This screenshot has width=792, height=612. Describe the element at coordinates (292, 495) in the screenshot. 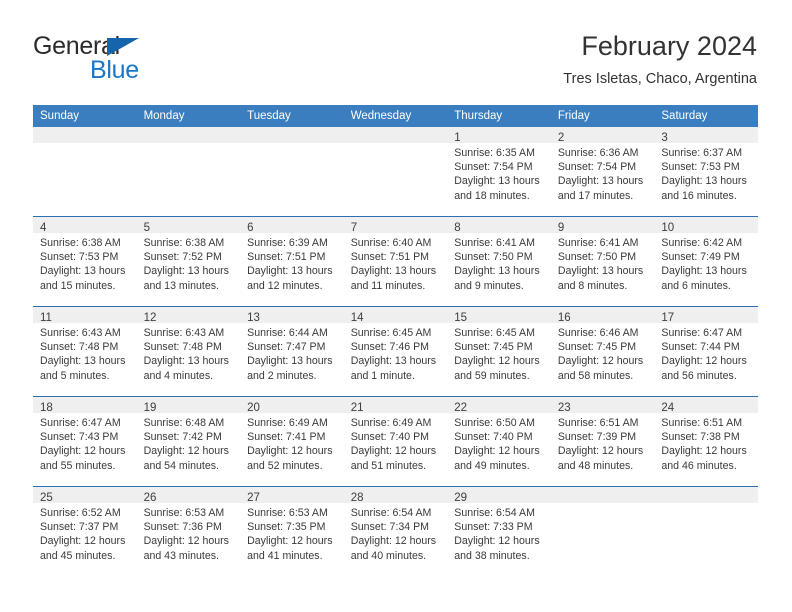

I see `day-number-band: 27` at that location.